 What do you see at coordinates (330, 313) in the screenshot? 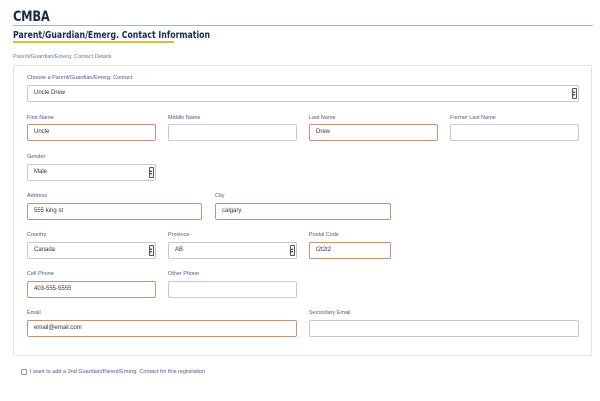
I see `secondary-email-label: Secondary Email` at bounding box center [330, 313].